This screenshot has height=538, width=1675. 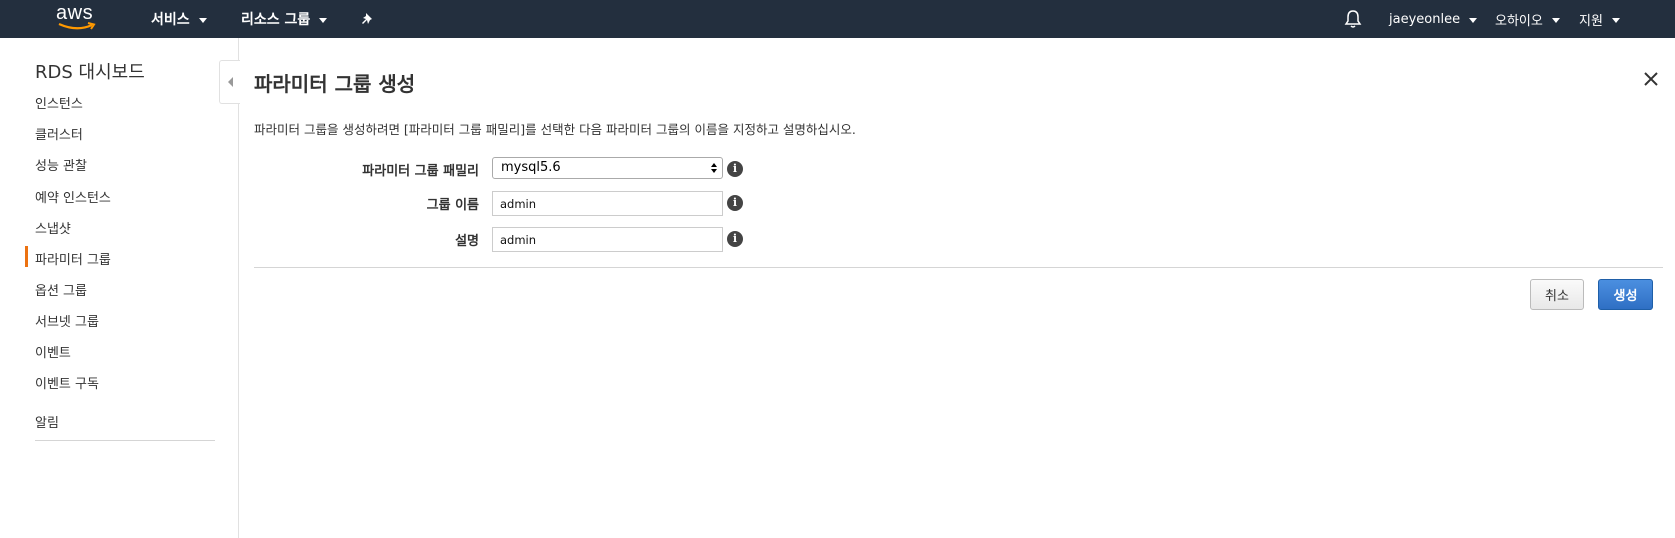 I want to click on sidebar-item-performance-insights: 성능 관찰, so click(x=61, y=164).